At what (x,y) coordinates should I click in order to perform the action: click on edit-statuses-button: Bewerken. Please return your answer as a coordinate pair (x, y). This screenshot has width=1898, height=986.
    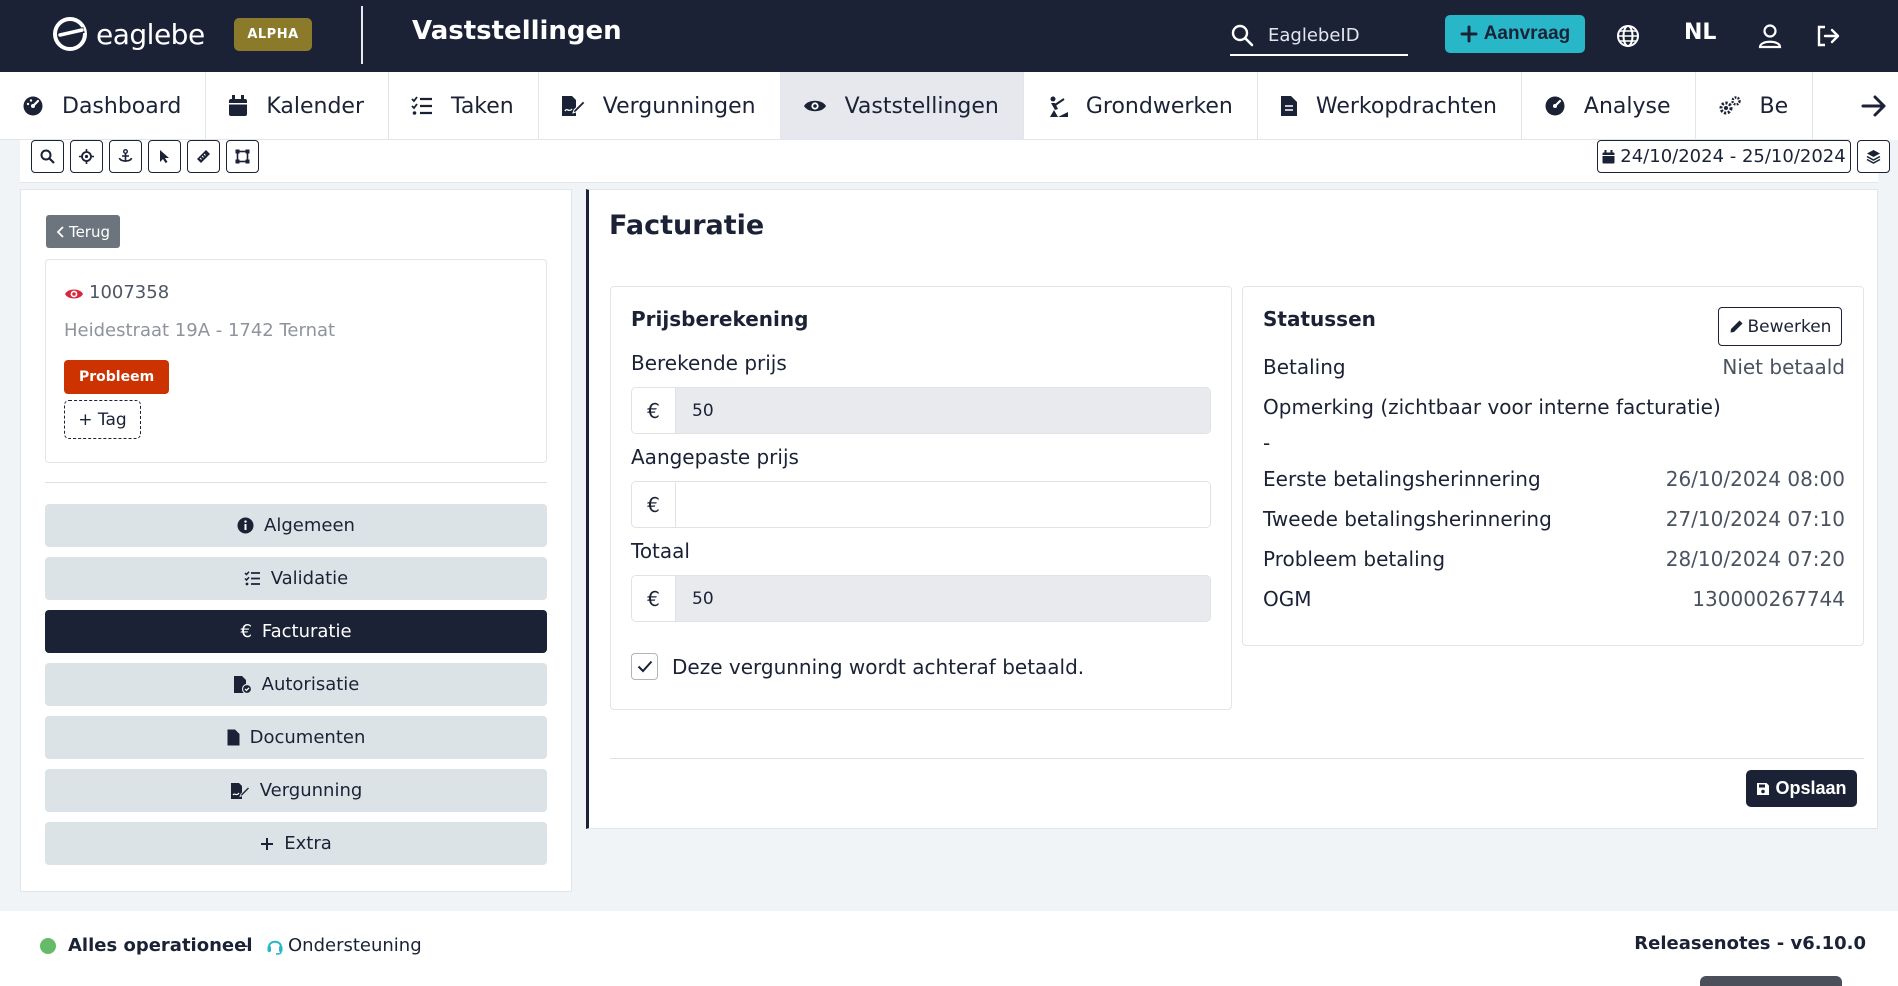
    Looking at the image, I should click on (1780, 326).